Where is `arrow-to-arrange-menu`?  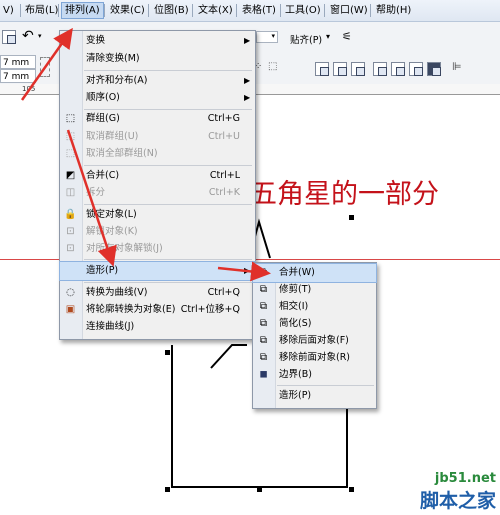
arrow-to-arrange-menu is located at coordinates (46, 64).